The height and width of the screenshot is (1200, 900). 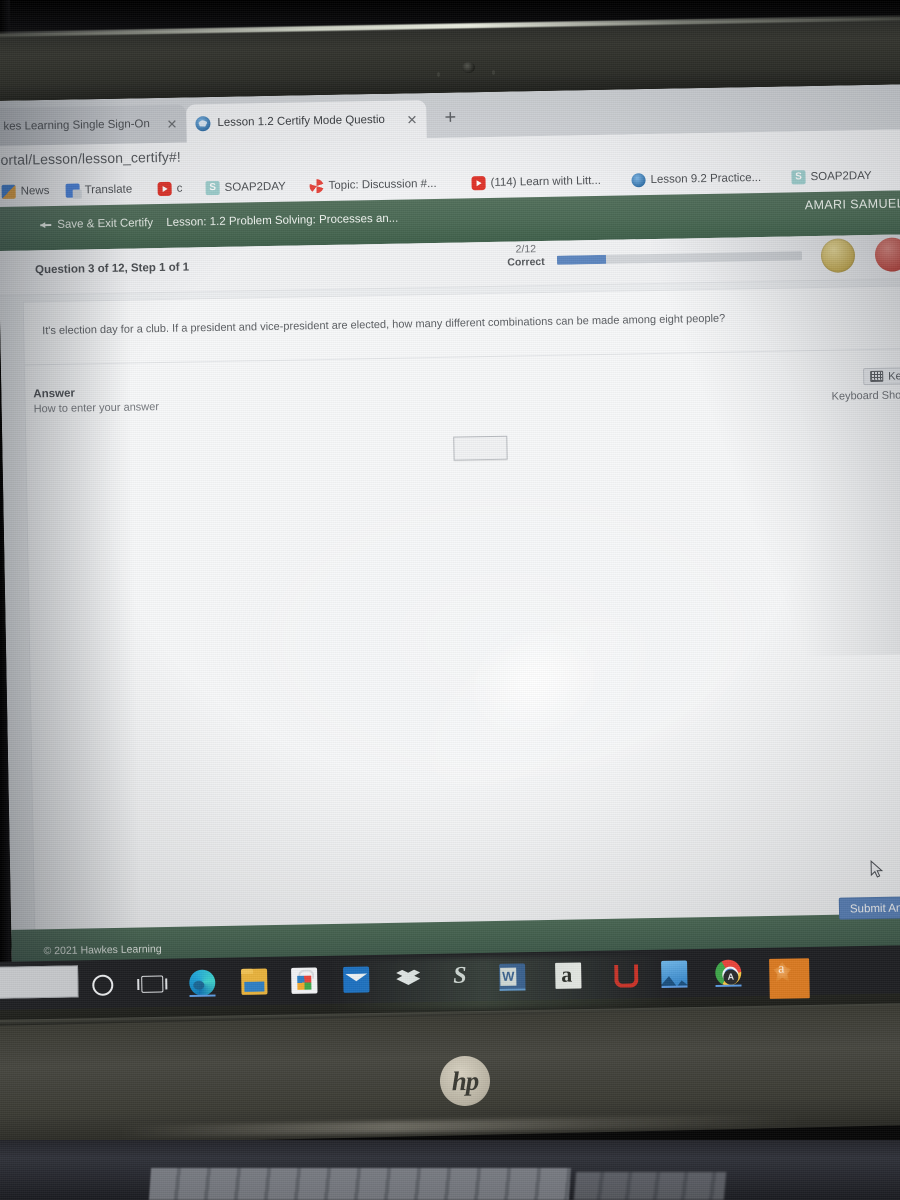 I want to click on save-exit-label: Save & Exit Certify, so click(x=105, y=224).